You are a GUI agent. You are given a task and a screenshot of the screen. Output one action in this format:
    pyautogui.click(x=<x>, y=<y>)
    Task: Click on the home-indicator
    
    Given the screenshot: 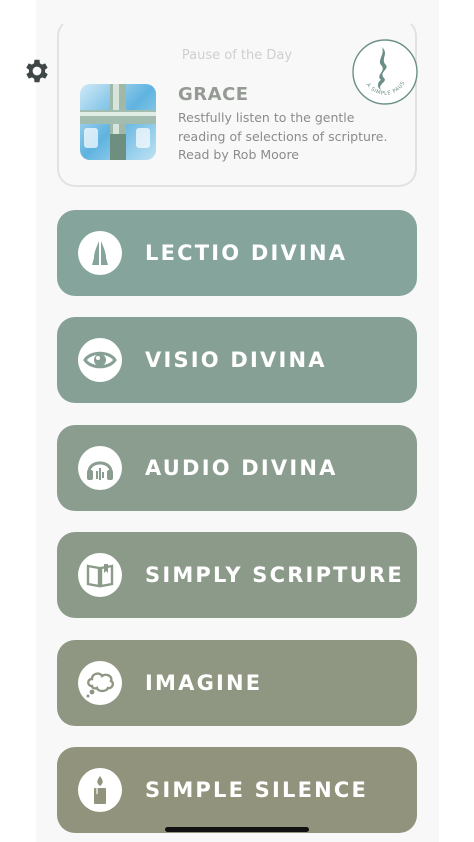 What is the action you would take?
    pyautogui.click(x=237, y=829)
    